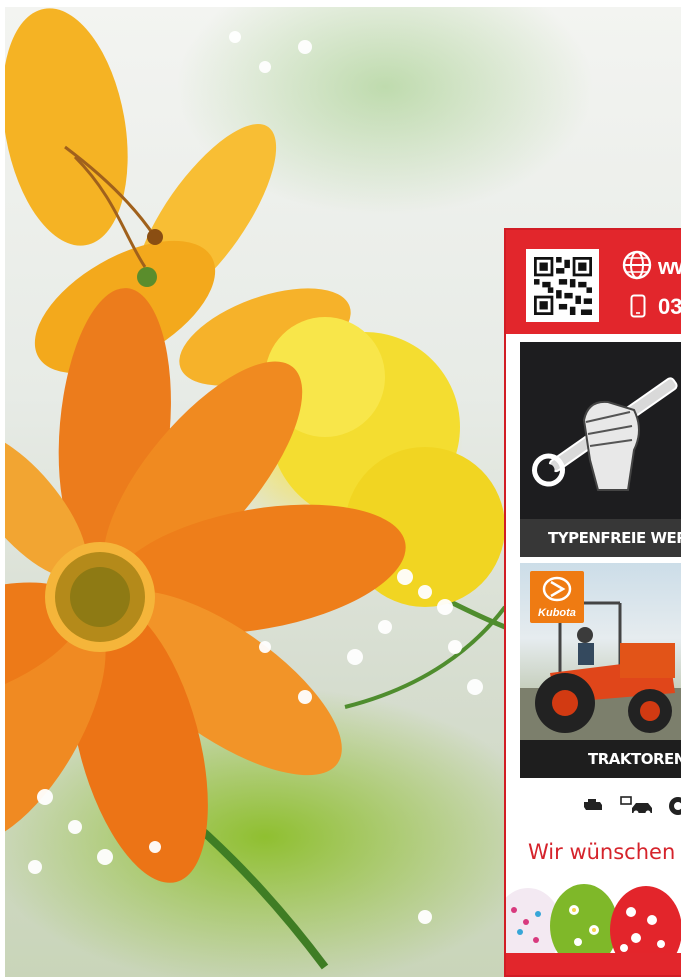 The width and height of the screenshot is (681, 977). I want to click on car-diagnostics-icon, so click(636, 806).